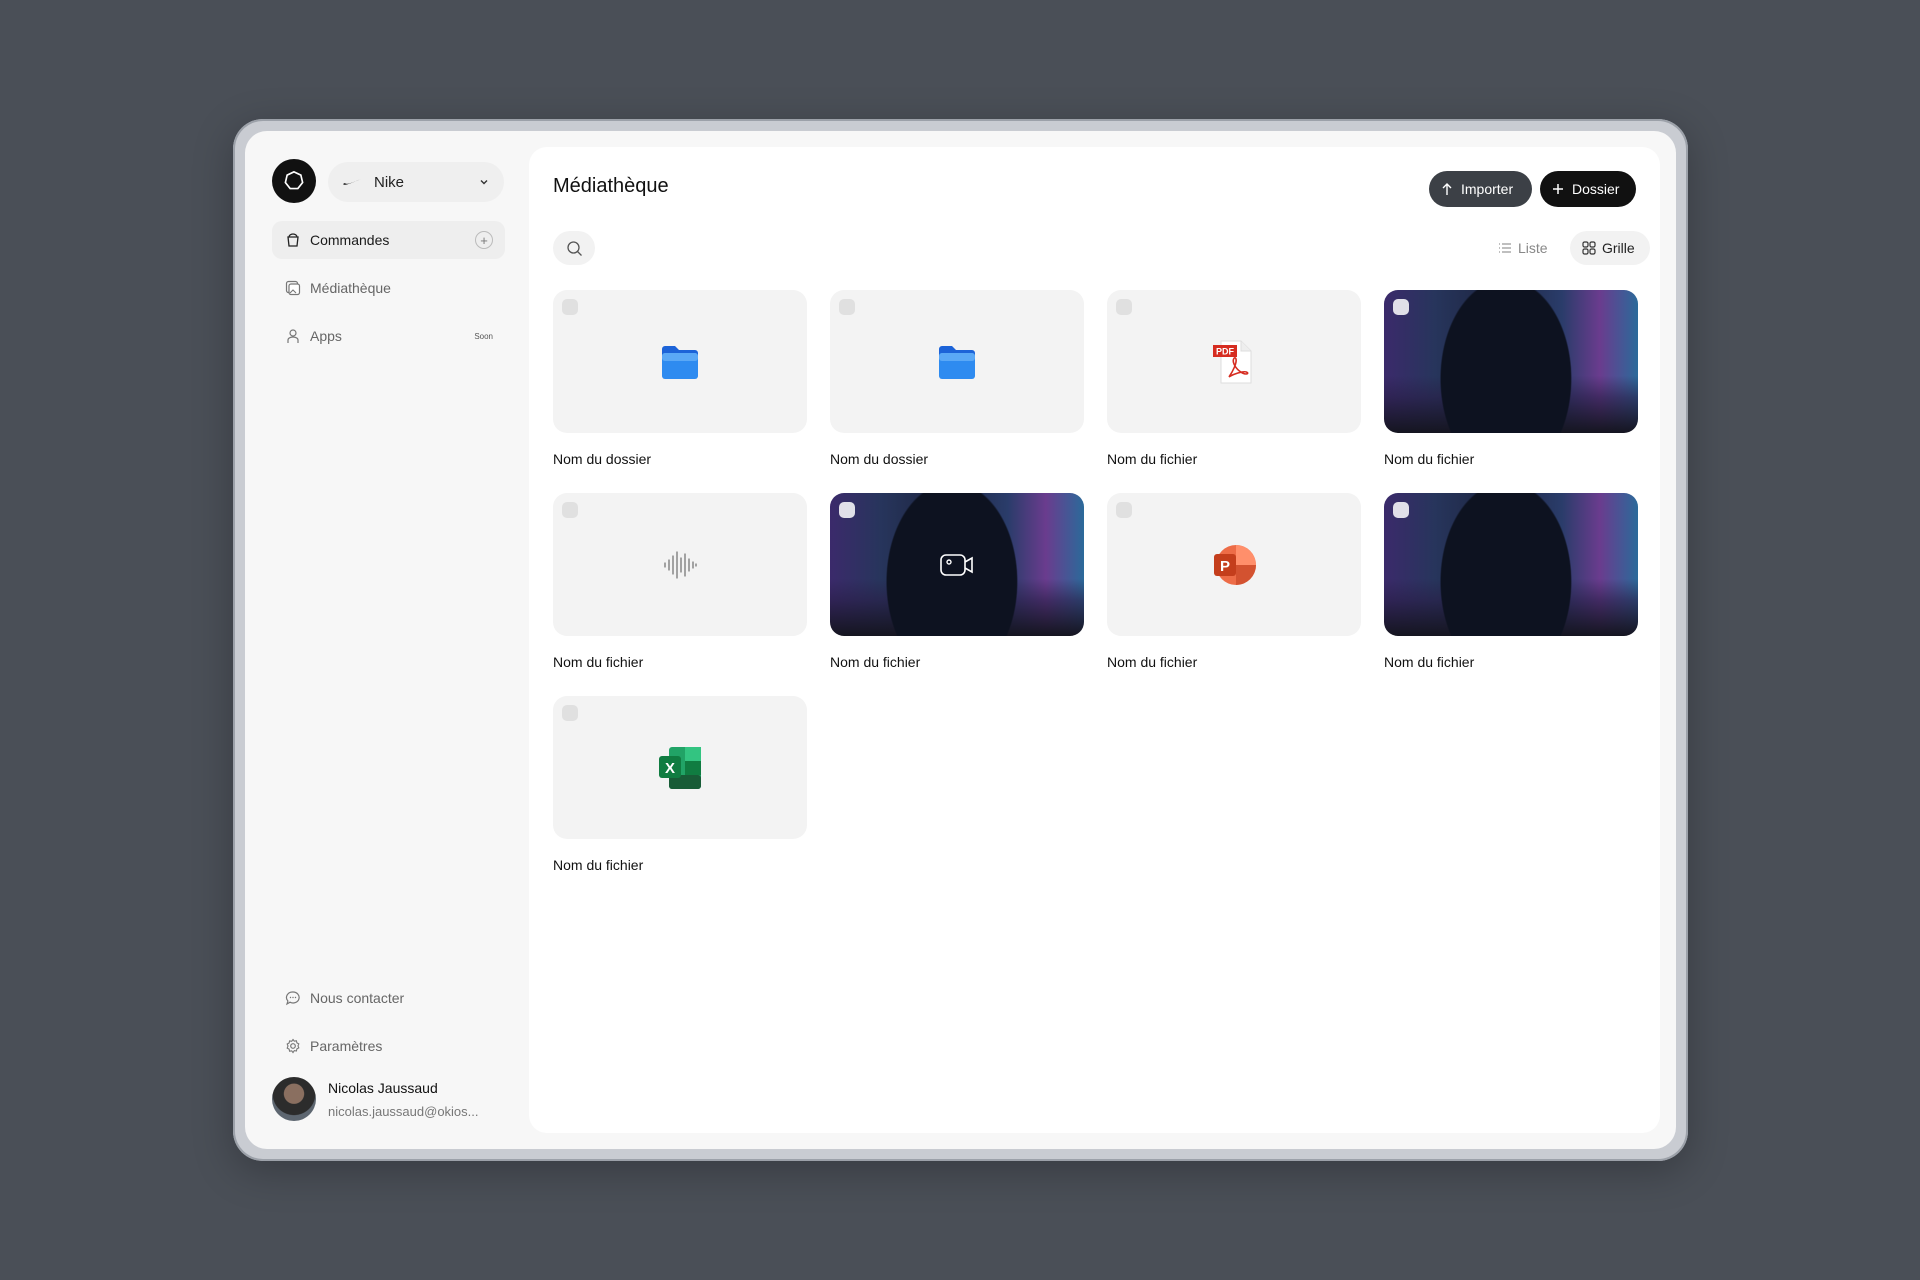 The width and height of the screenshot is (1920, 1280). I want to click on view-grid-label: Grille, so click(1618, 248).